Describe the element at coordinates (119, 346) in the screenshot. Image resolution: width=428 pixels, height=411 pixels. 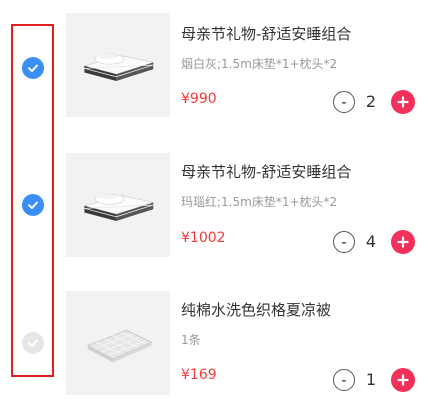
I see `quilt-image` at that location.